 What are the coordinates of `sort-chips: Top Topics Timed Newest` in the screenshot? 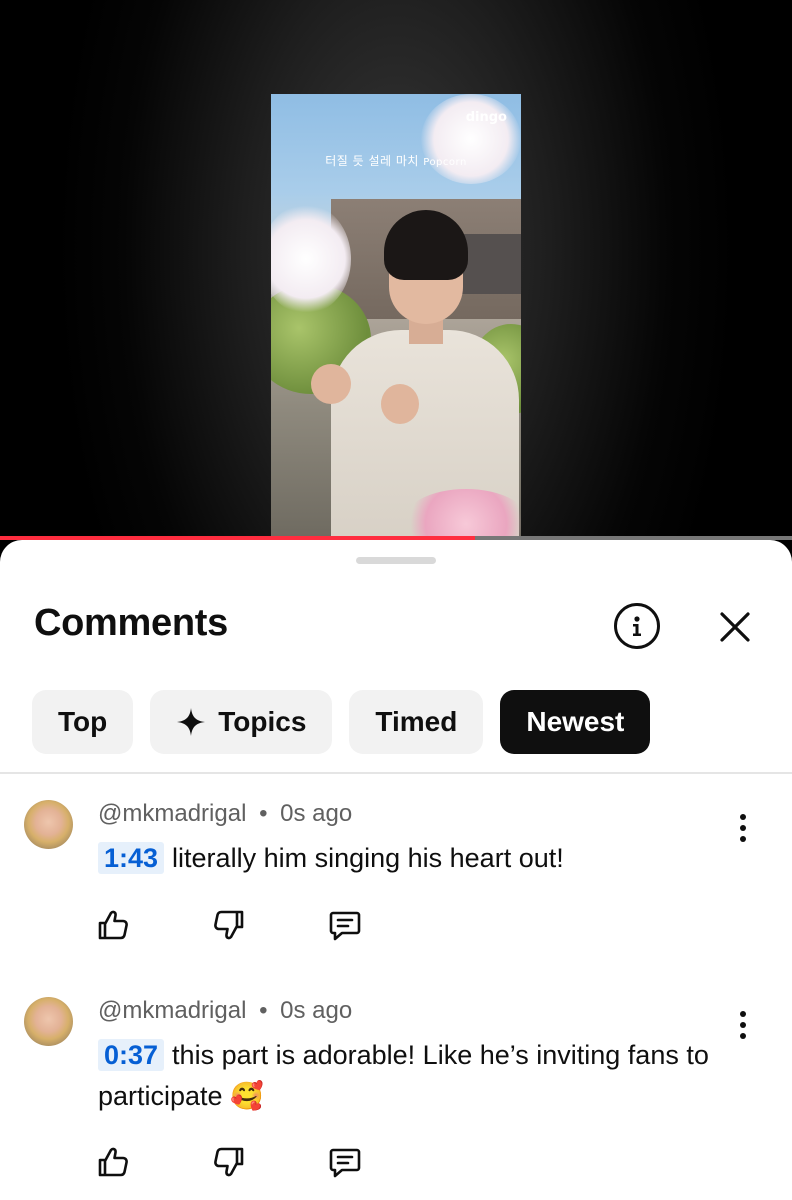 It's located at (341, 722).